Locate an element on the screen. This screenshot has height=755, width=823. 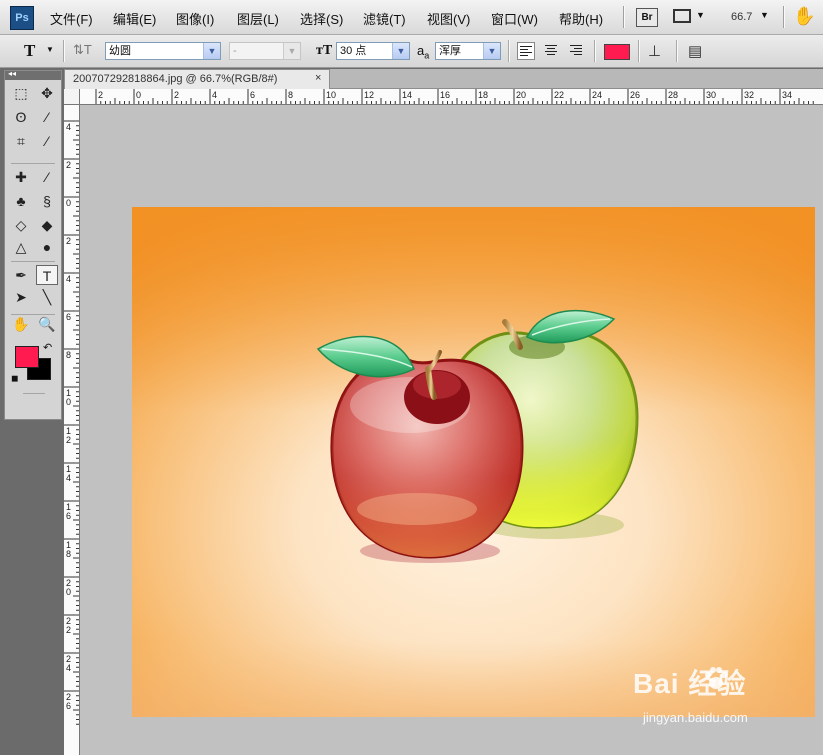
font-size-icon: ᴛT is located at coordinates (324, 50).